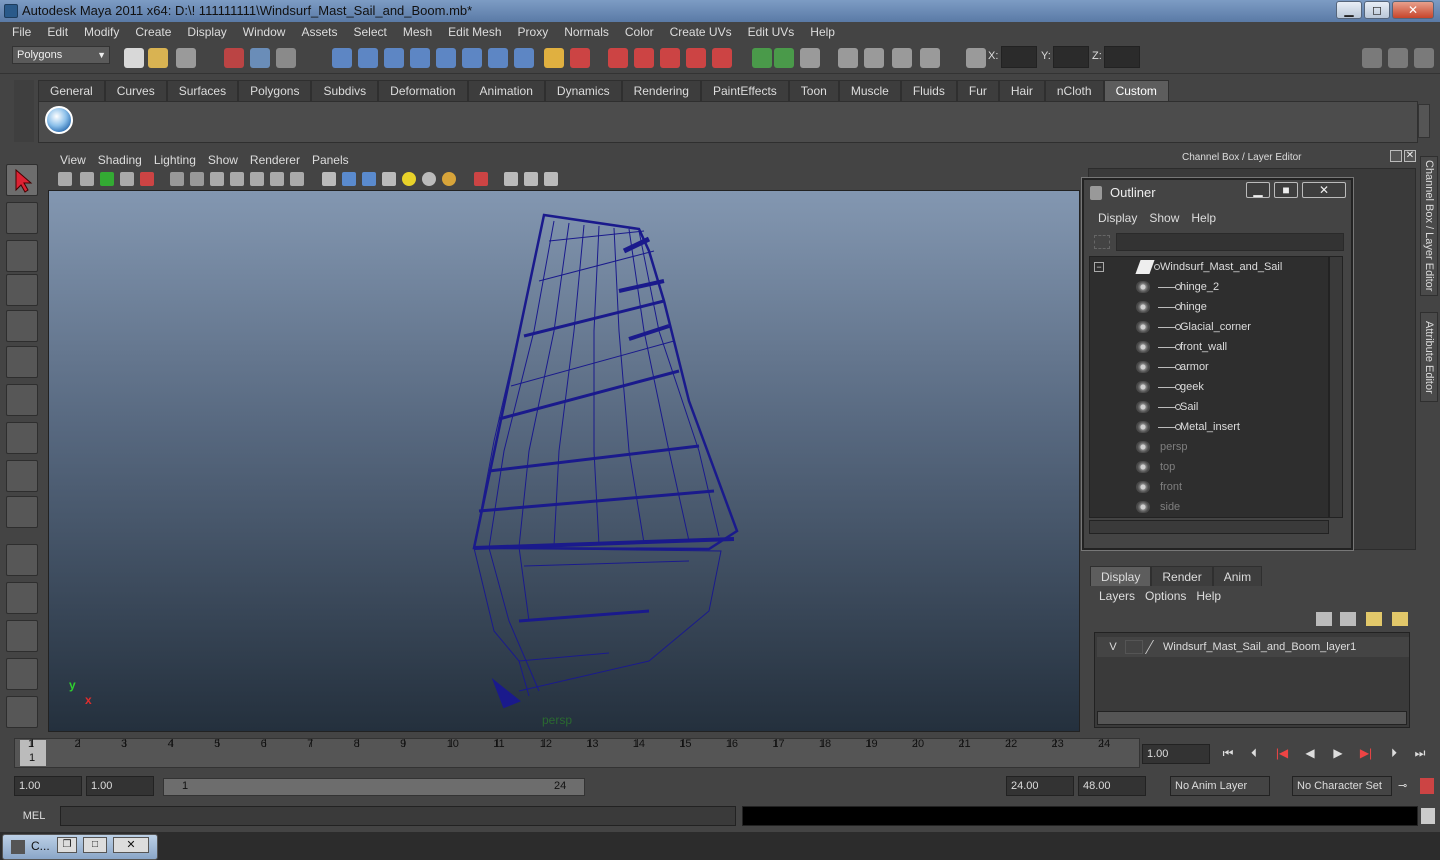  Describe the element at coordinates (368, 58) in the screenshot. I see `snap-curve-icon` at that location.